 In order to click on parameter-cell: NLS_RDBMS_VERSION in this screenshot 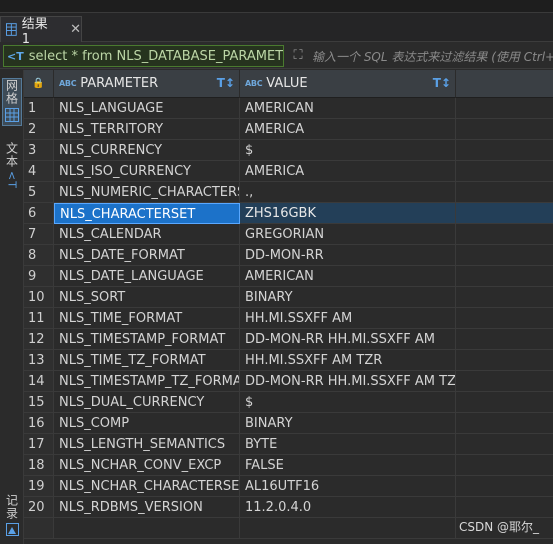, I will do `click(147, 507)`.